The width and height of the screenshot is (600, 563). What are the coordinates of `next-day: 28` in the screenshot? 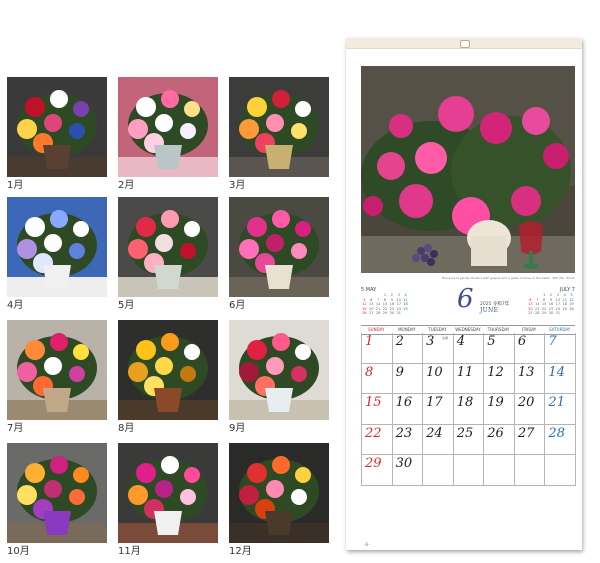 It's located at (537, 313).